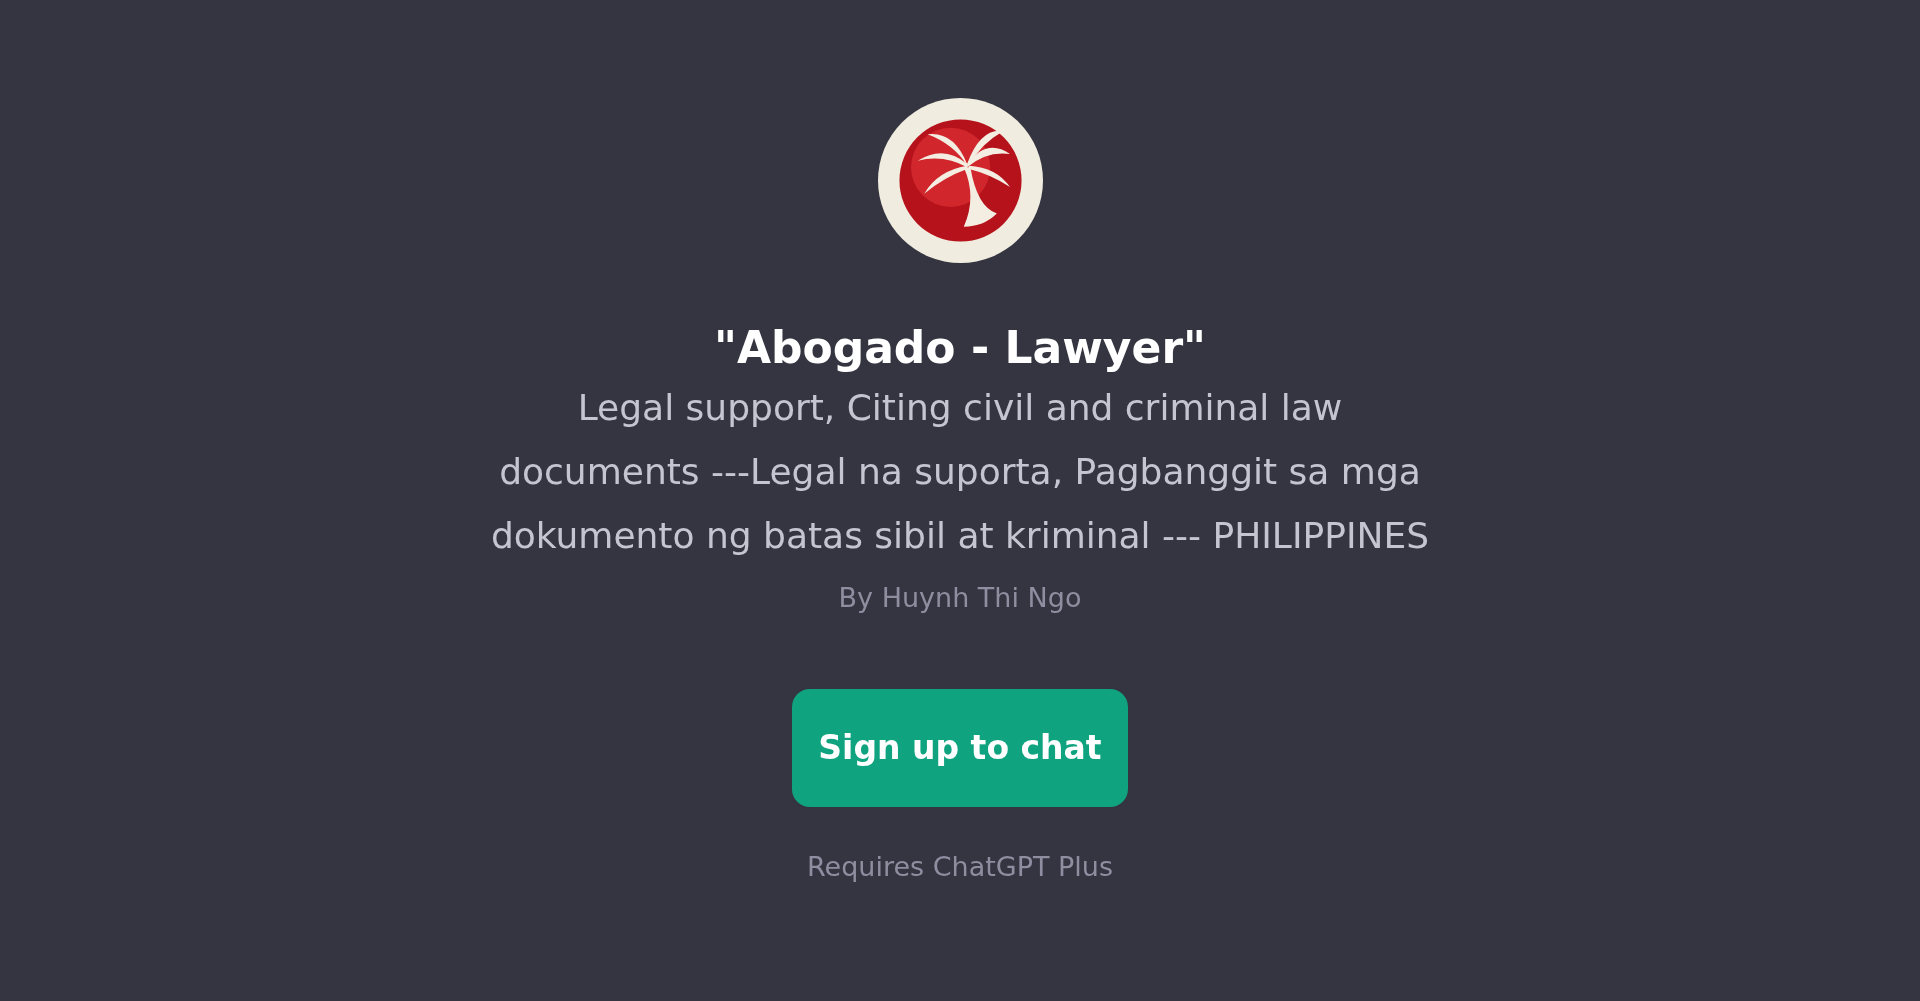  I want to click on app-description: Legal support, Citing civil and criminal law documents ---Legal na suporta, Pagbanggit sa mga dokumento ng batas sibil at kriminal --- PHILIPPINES, so click(960, 472).